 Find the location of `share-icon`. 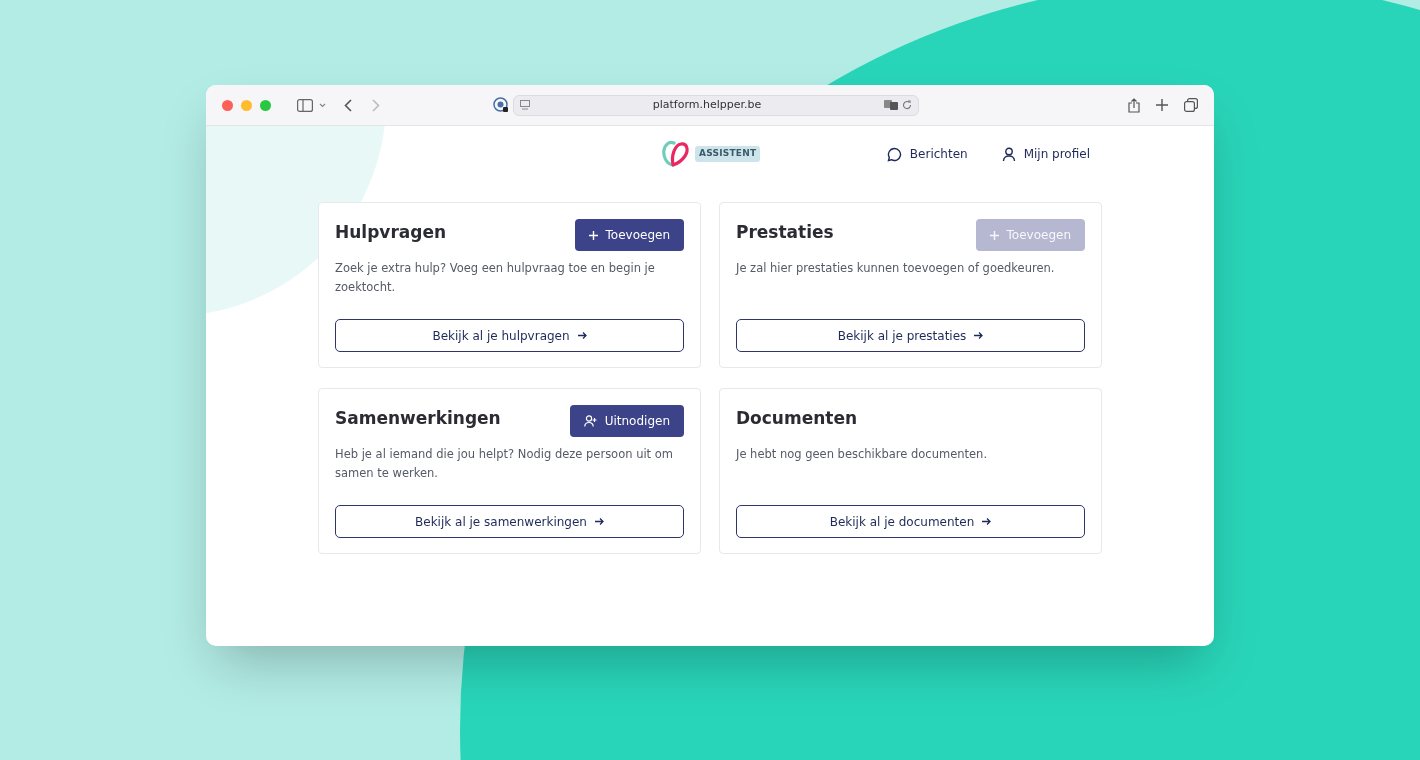

share-icon is located at coordinates (1134, 105).